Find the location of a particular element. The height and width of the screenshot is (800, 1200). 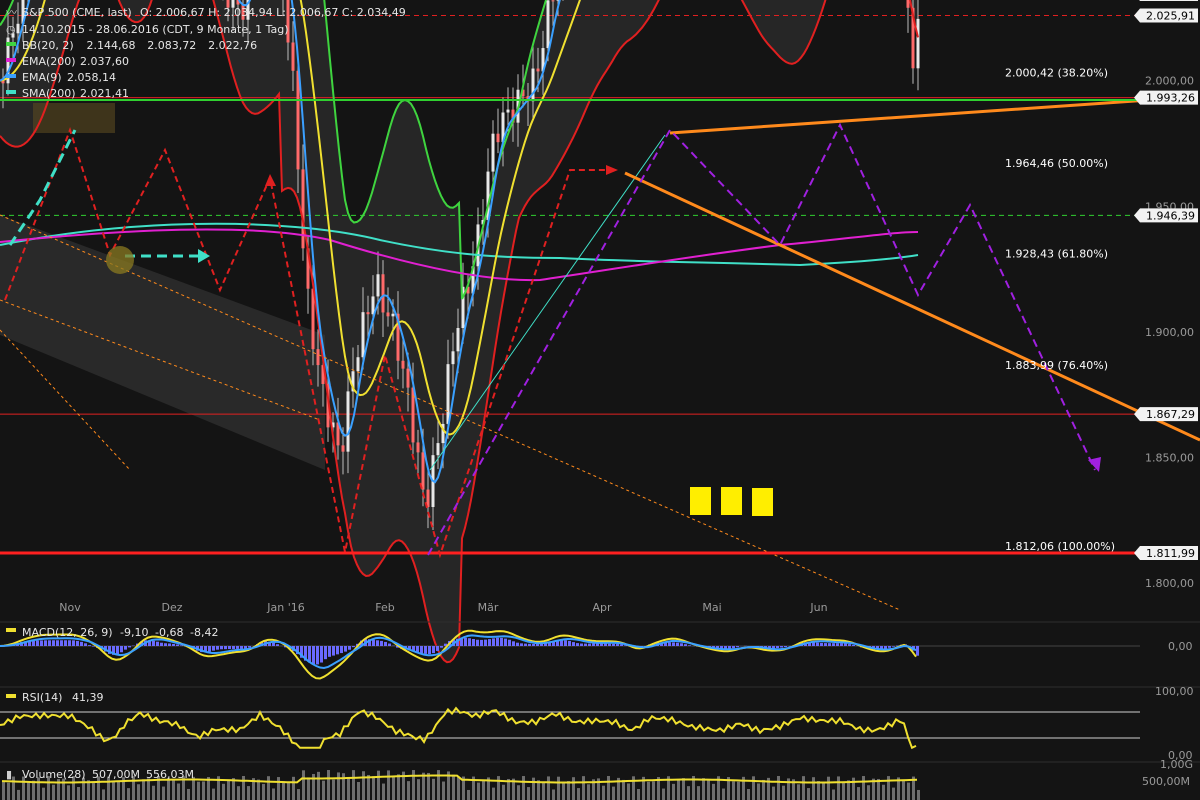

legend-label: SMA(200) is located at coordinates (49, 93).